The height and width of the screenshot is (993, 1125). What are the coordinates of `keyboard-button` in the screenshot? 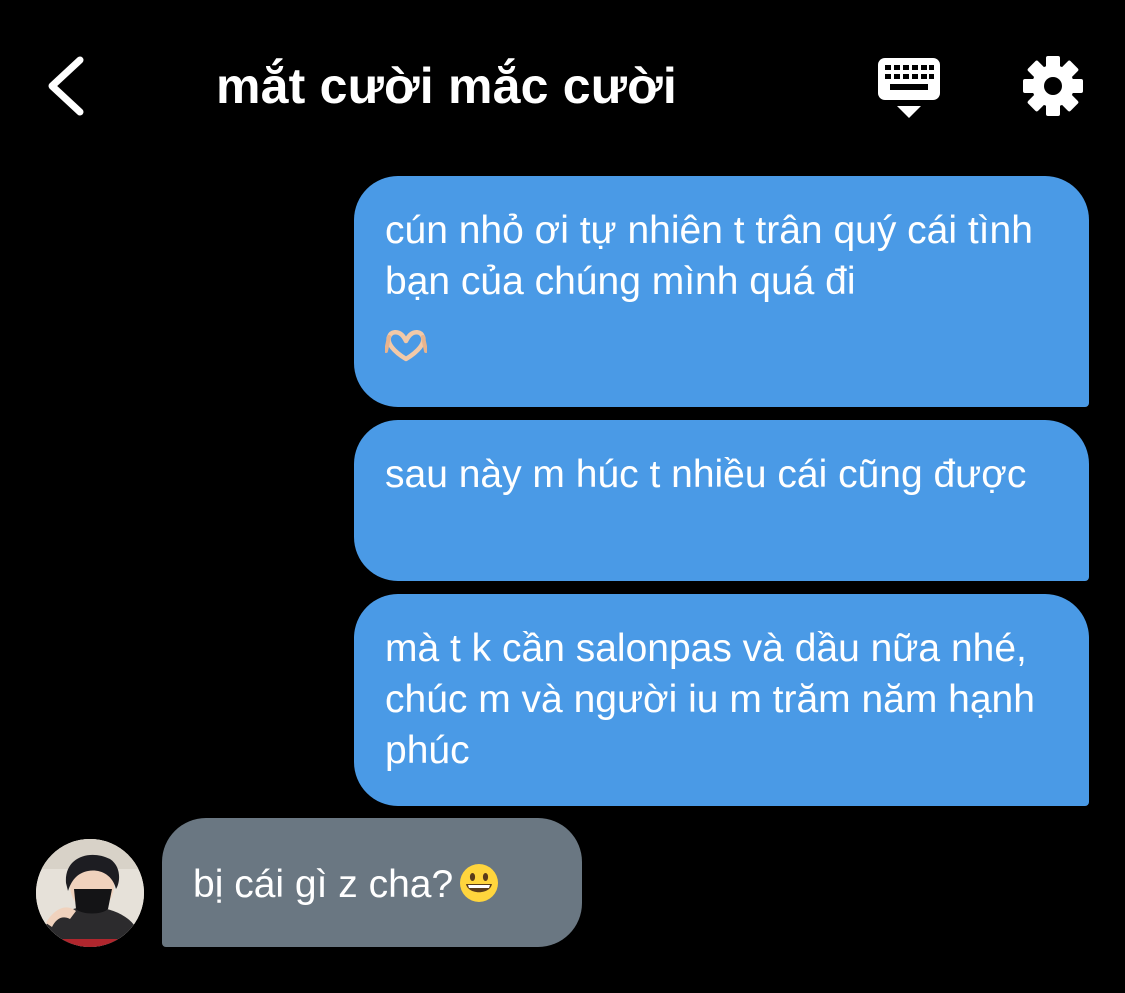 It's located at (909, 88).